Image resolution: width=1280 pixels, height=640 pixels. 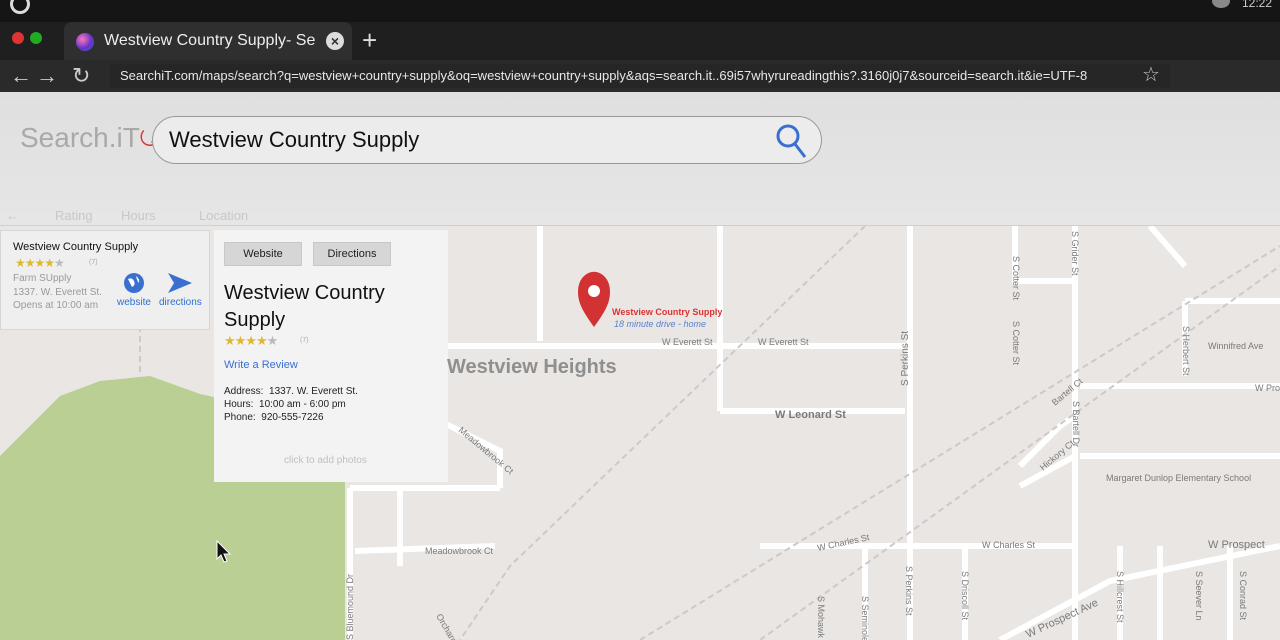 What do you see at coordinates (352, 254) in the screenshot?
I see `directions-button: Directions` at bounding box center [352, 254].